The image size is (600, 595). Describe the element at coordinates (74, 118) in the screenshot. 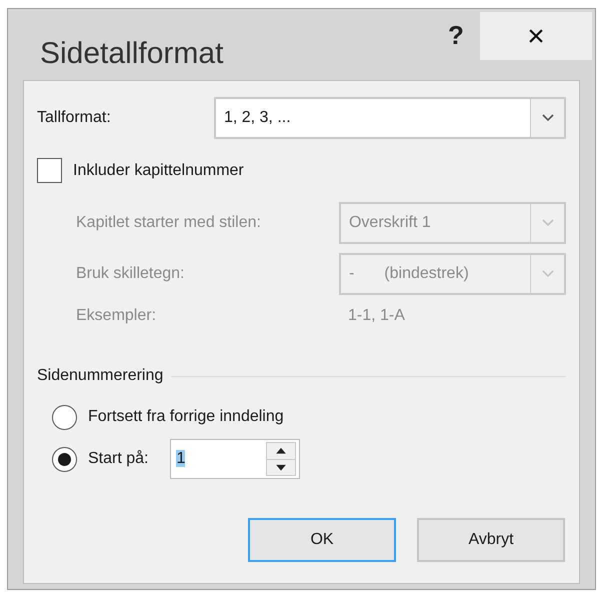

I see `number-format-label: Tallformat:` at that location.